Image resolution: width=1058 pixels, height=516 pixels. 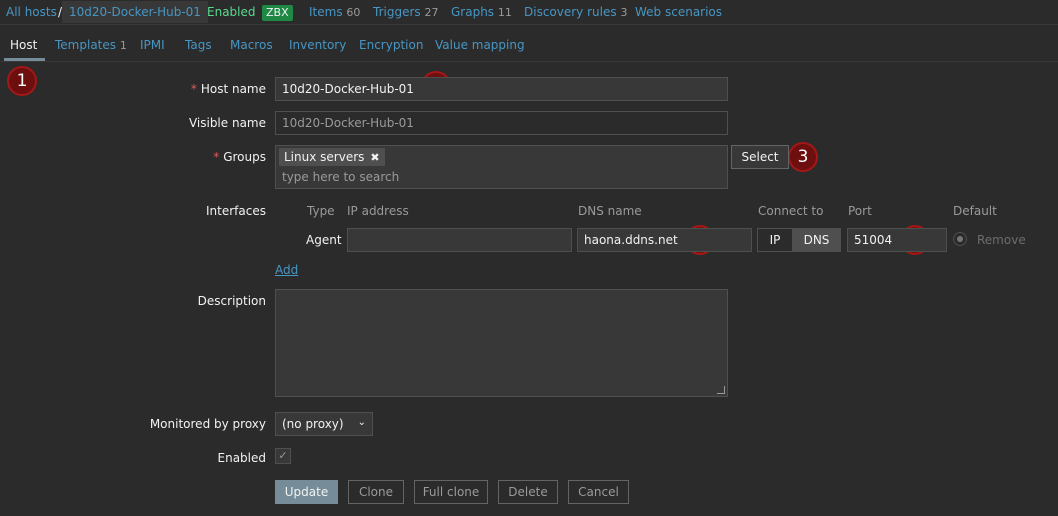 I want to click on proxy-select: (no proxy) ⌄, so click(x=324, y=424).